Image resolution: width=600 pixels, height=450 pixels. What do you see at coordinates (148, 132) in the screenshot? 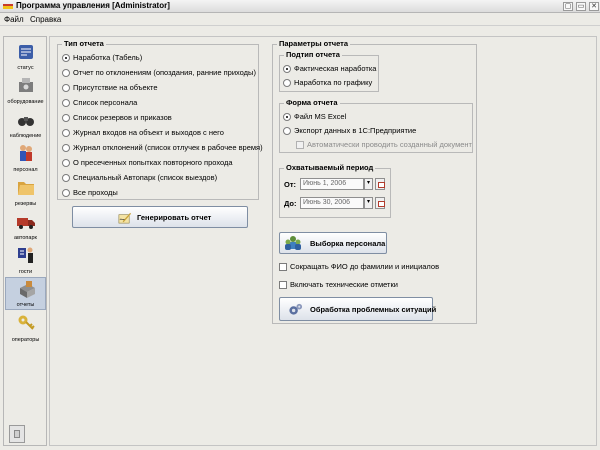
I see `option-label: Журнал входов на объект и выходов с него` at bounding box center [148, 132].